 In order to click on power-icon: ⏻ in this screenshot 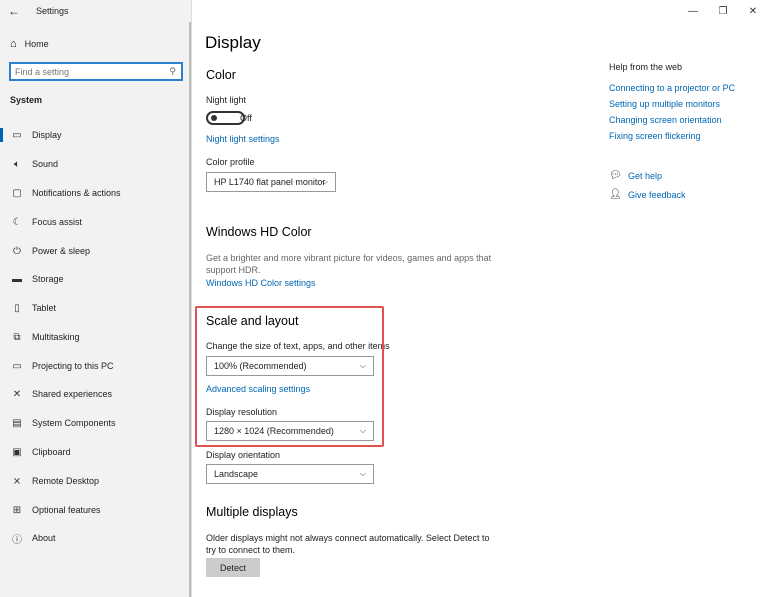, I will do `click(17, 251)`.